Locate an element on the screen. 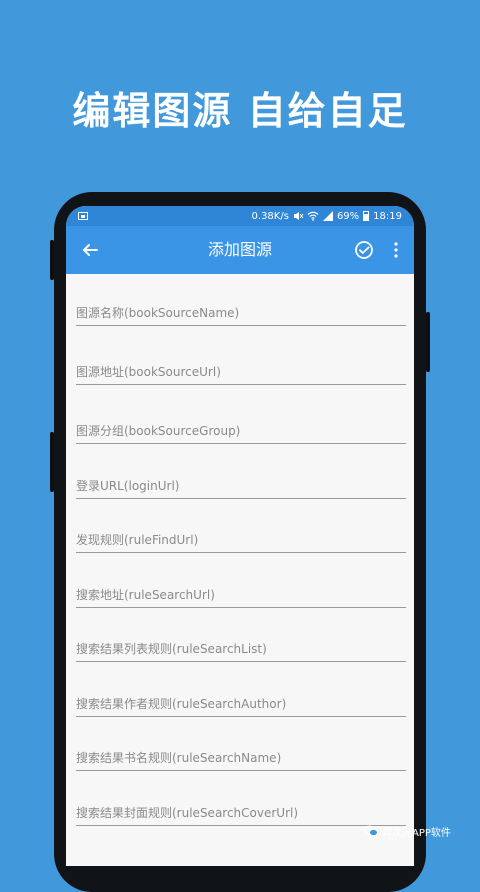 This screenshot has height=892, width=480. signal-icon is located at coordinates (327, 216).